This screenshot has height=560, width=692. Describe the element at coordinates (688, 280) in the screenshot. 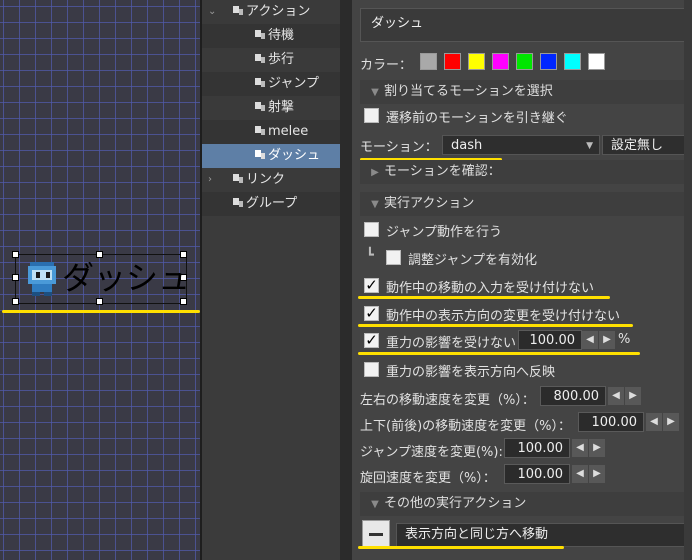

I see `properties-scrollbar` at that location.